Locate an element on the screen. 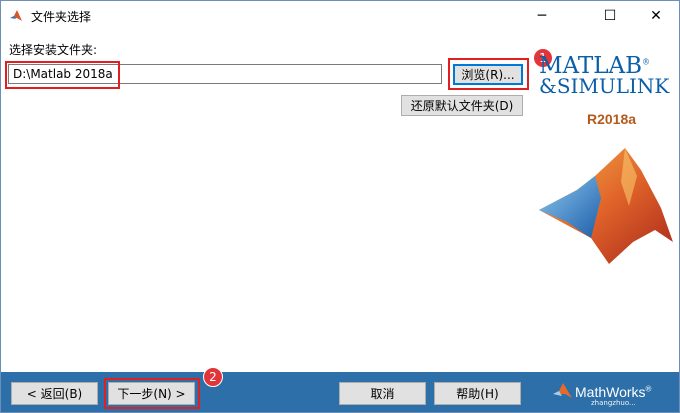  mathworks-brand-text: MathWorks is located at coordinates (610, 392).